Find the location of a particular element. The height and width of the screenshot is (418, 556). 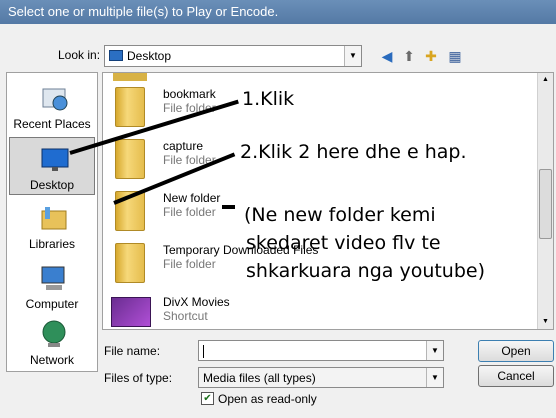

look-in-dropdown: Desktop ▼ is located at coordinates (233, 56).